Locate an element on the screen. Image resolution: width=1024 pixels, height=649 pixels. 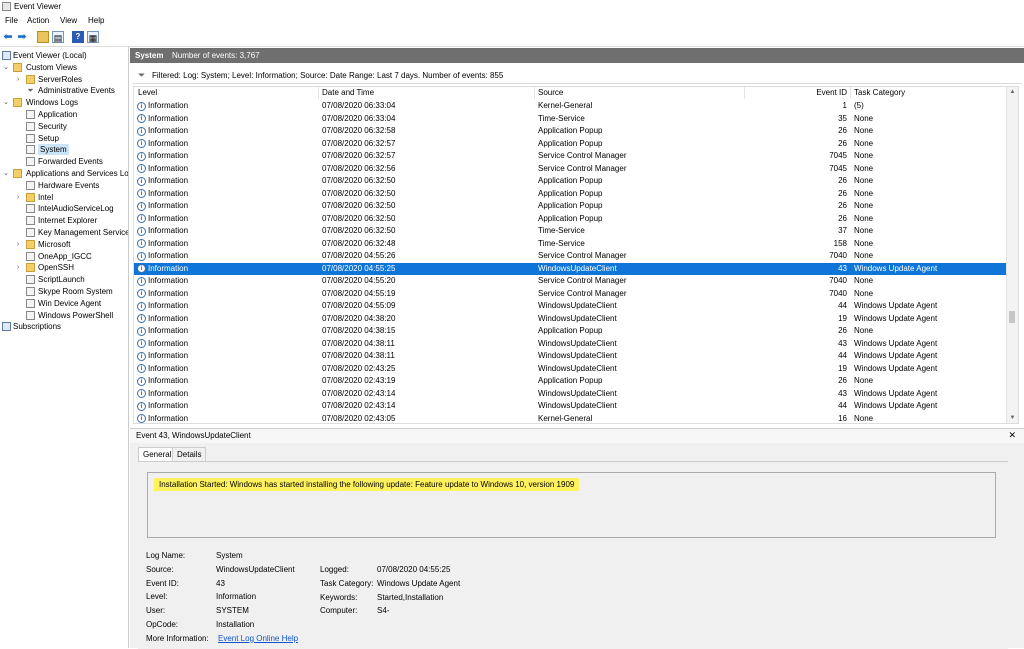
tree-item: Skype Room System is located at coordinates (64, 291).